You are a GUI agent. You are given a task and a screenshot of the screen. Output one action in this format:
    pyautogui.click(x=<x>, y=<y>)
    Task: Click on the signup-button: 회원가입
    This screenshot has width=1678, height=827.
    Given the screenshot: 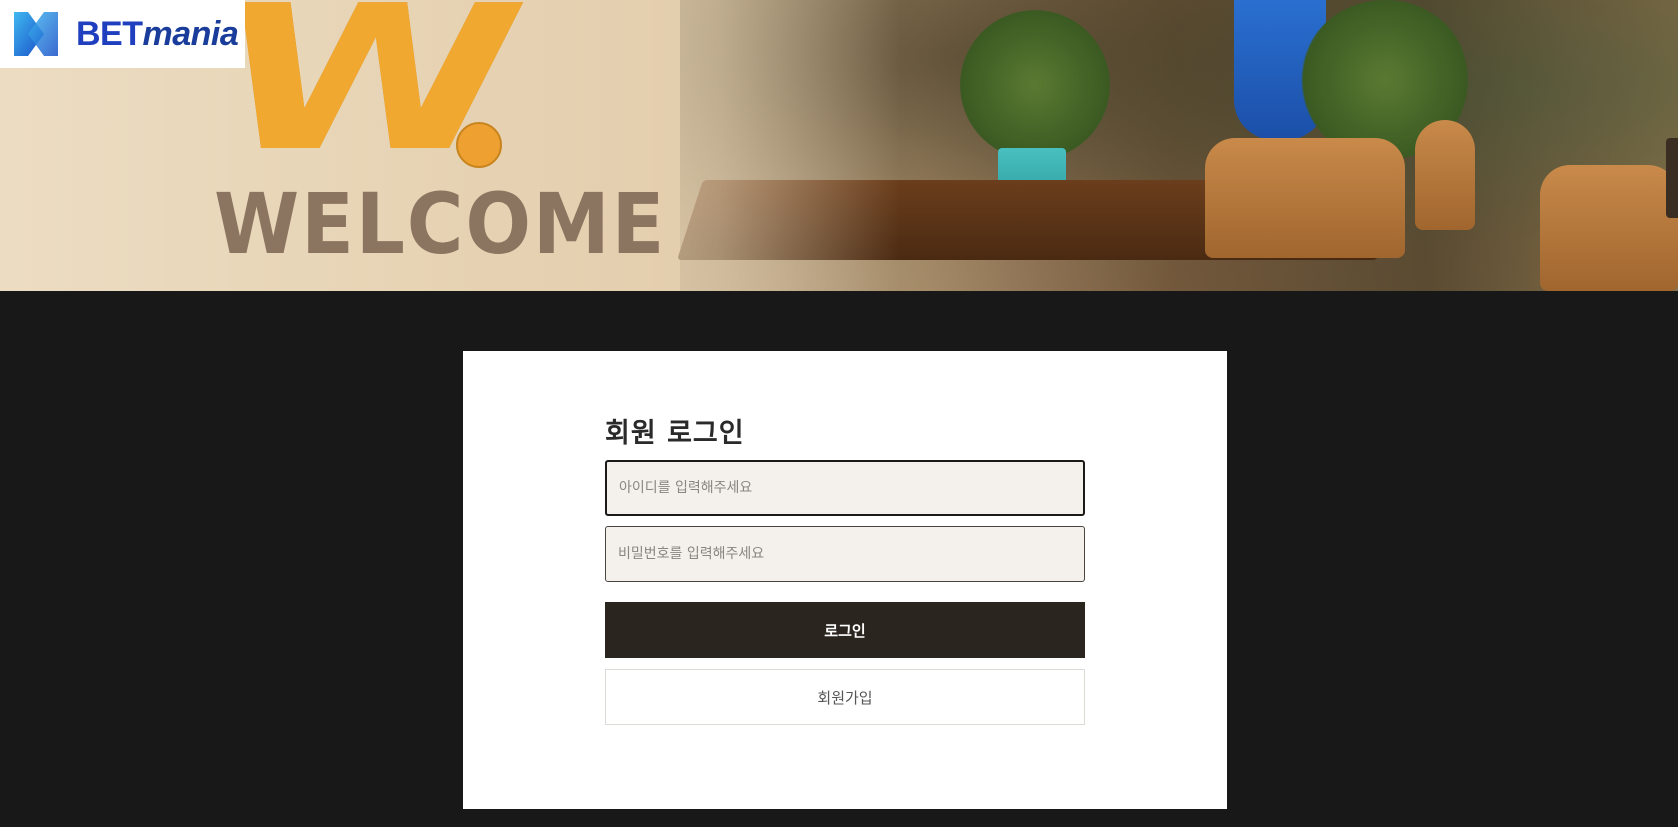 What is the action you would take?
    pyautogui.click(x=845, y=697)
    